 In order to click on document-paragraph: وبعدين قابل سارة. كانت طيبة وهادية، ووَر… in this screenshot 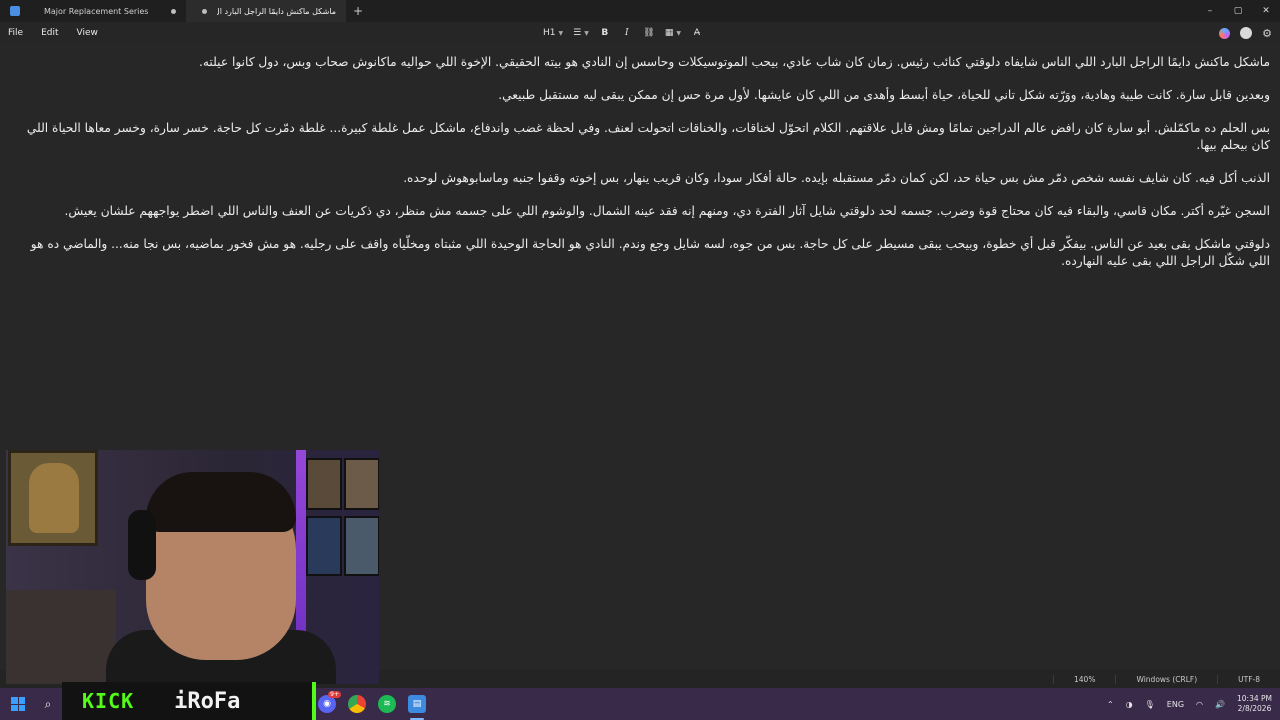, I will do `click(884, 95)`.